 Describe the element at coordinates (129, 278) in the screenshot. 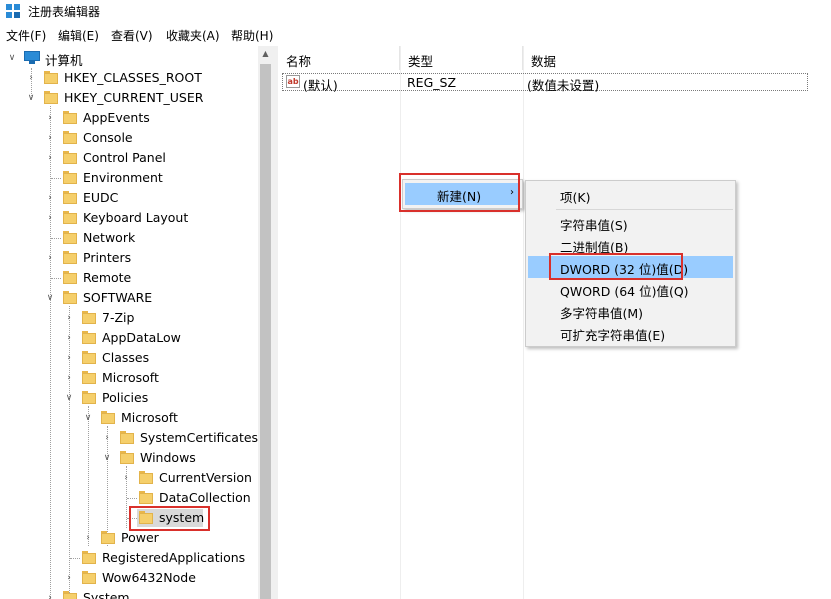

I see `tree-node-remote: Remote` at that location.